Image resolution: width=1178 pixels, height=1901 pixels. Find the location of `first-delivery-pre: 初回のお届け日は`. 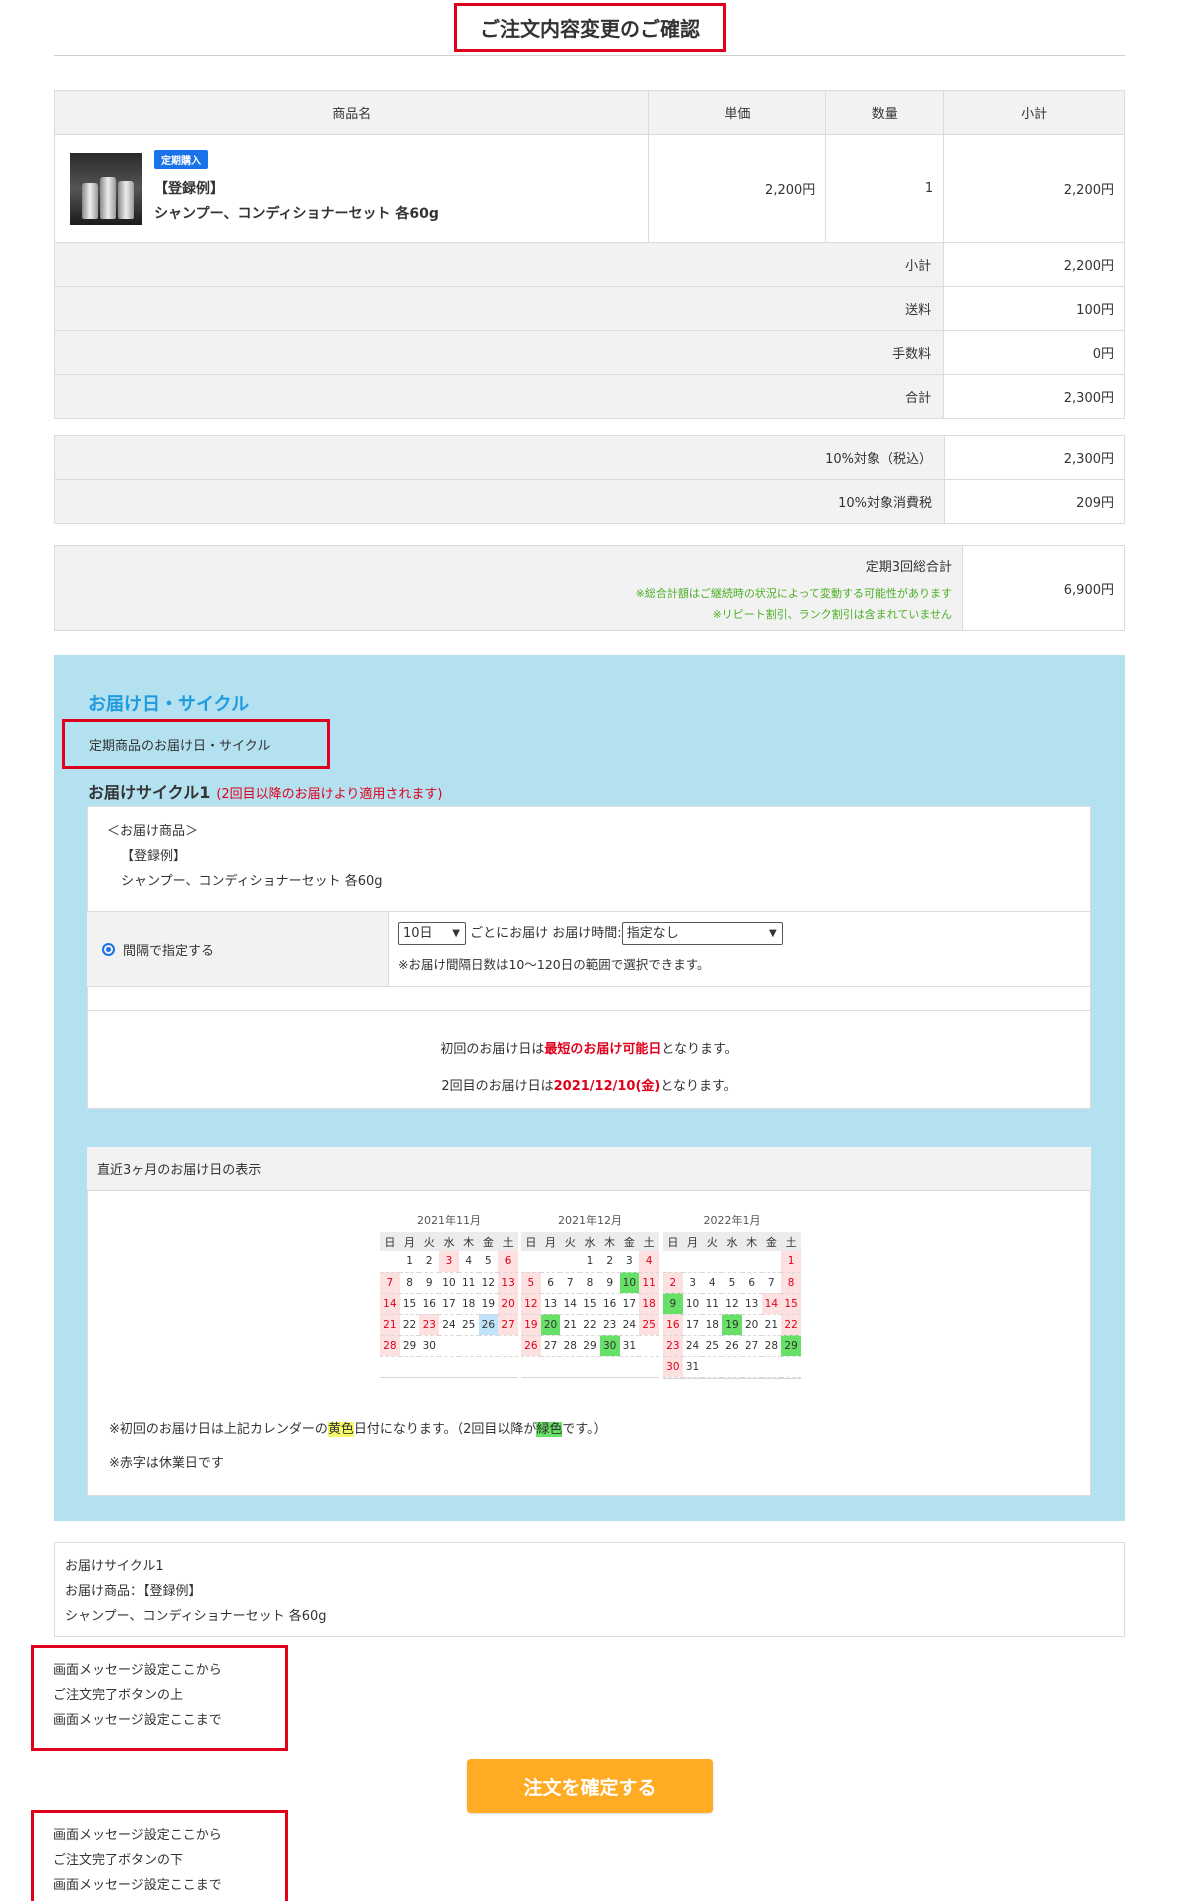

first-delivery-pre: 初回のお届け日は is located at coordinates (492, 1049).